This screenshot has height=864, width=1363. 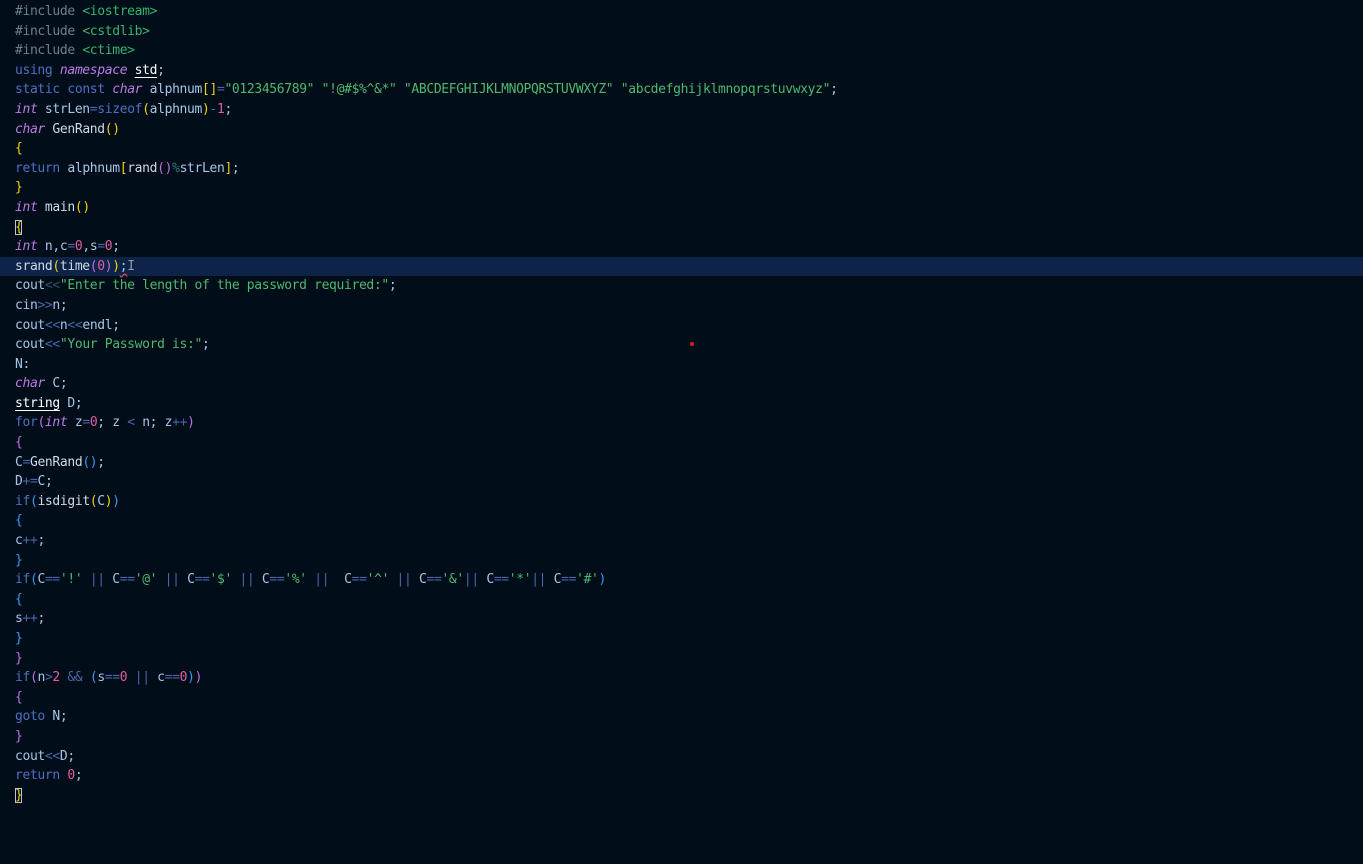 I want to click on code-line: int n,c=0,s=0;, so click(x=681, y=247).